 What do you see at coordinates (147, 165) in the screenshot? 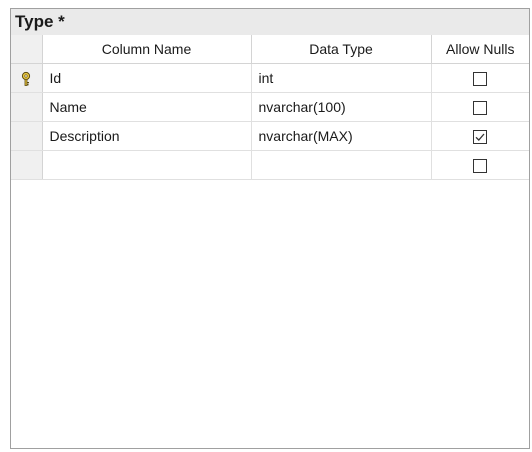
I see `column-name-cell` at bounding box center [147, 165].